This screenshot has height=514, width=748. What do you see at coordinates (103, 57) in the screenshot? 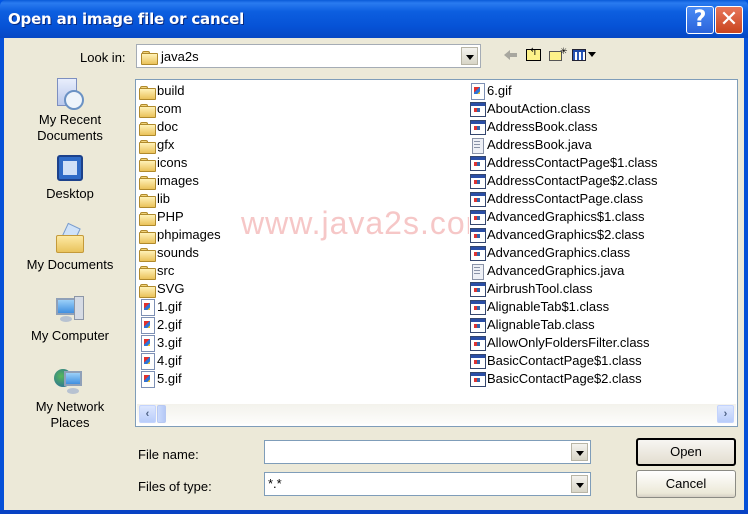
I see `look-in-label: Look in:` at bounding box center [103, 57].